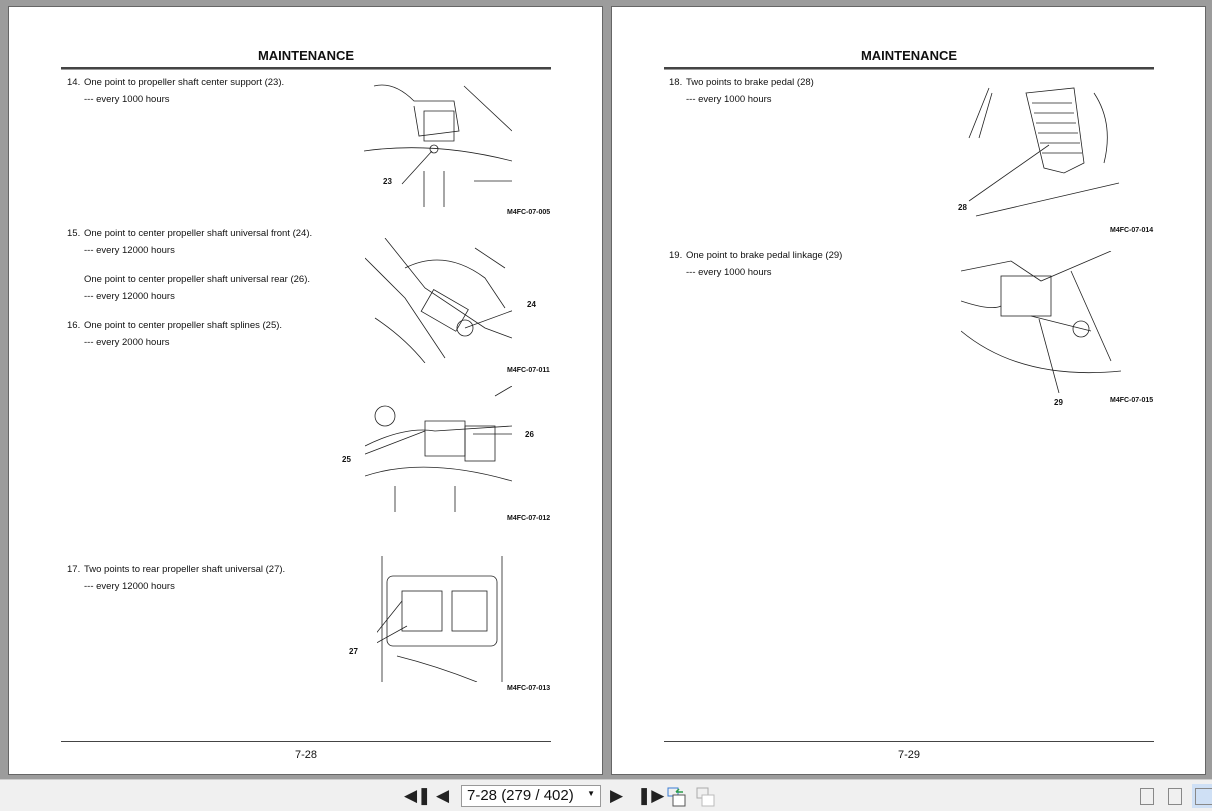  Describe the element at coordinates (529, 212) in the screenshot. I see `figure-caption: M4FC-07-005` at that location.